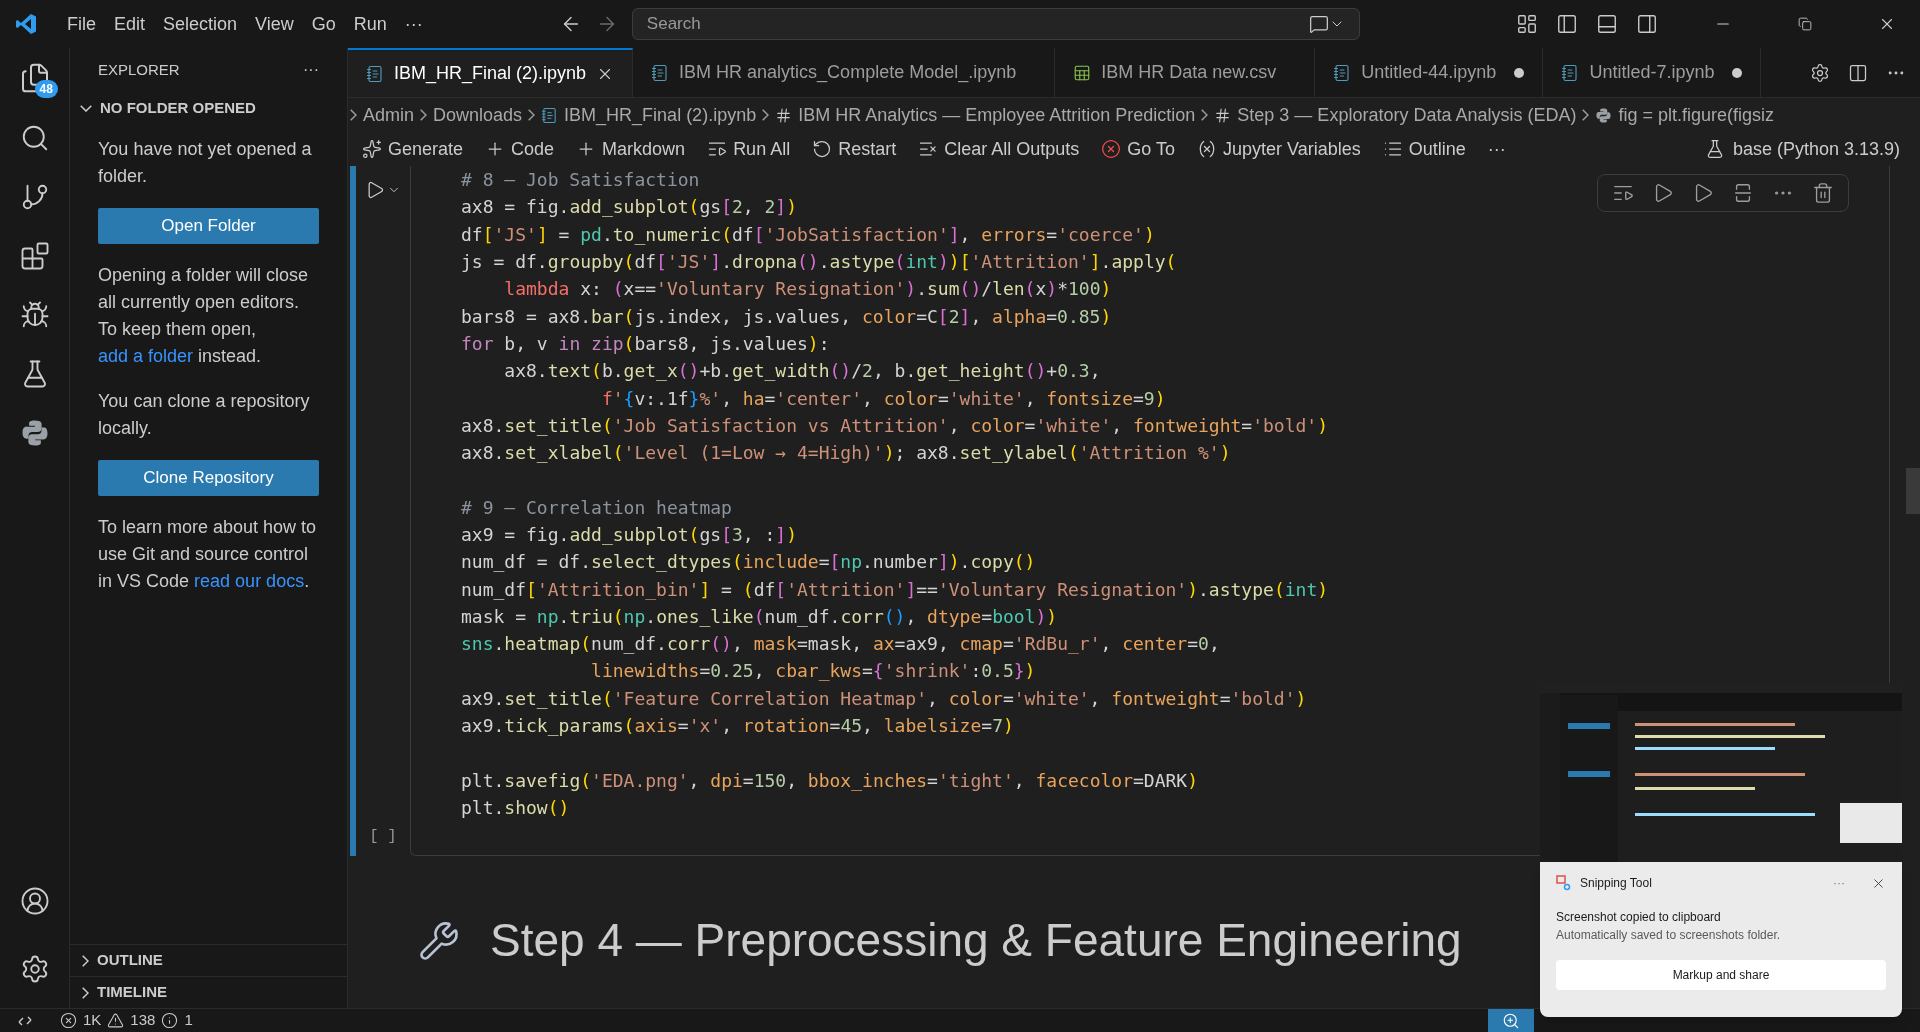 This screenshot has width=1920, height=1032. Describe the element at coordinates (1567, 24) in the screenshot. I see `sidebar-toggle-icon` at that location.